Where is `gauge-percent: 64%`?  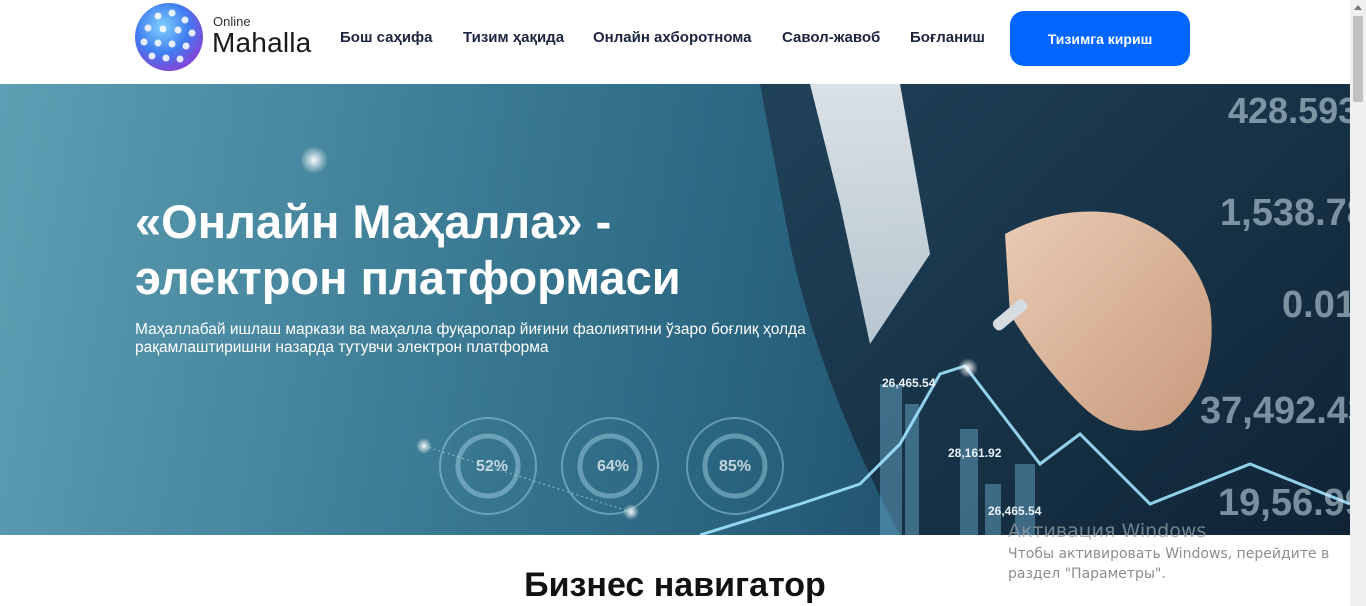 gauge-percent: 64% is located at coordinates (613, 466).